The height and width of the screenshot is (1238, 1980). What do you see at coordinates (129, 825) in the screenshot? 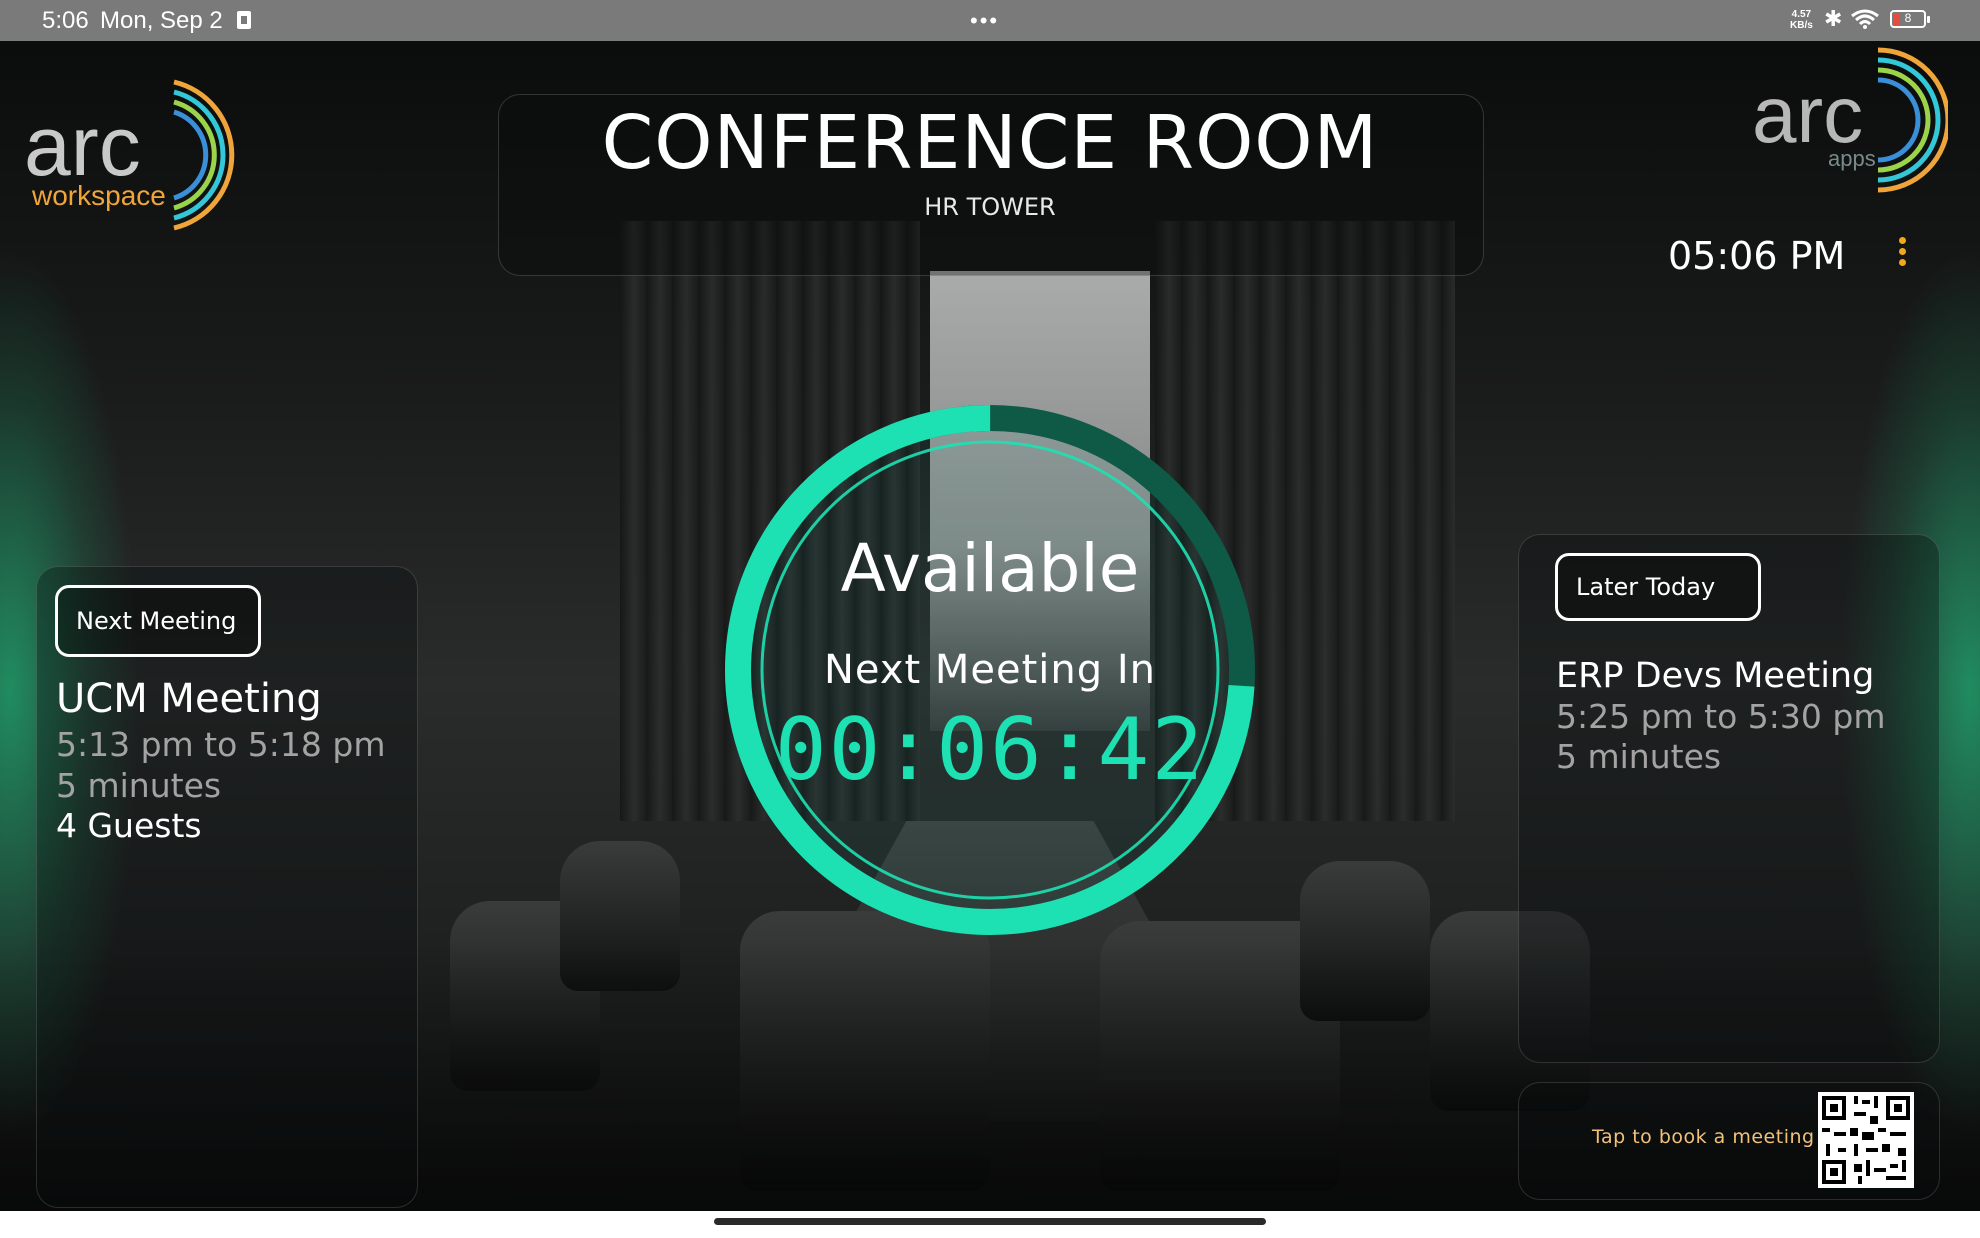
I see `next-meeting-guests: 4 Guests` at bounding box center [129, 825].